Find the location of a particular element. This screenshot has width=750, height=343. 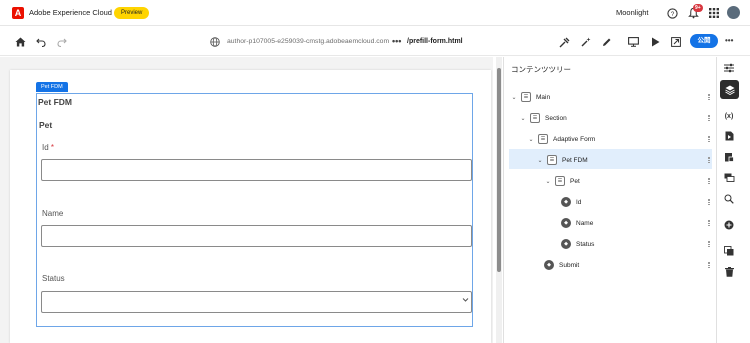

page-name: /prefill-form.html is located at coordinates (435, 41).